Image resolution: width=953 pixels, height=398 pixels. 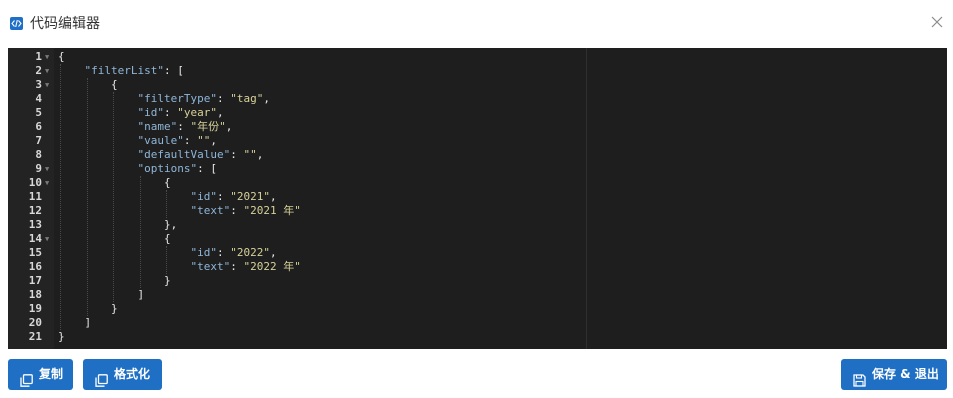 What do you see at coordinates (477, 239) in the screenshot?
I see `code-line: 14 ▼ {` at bounding box center [477, 239].